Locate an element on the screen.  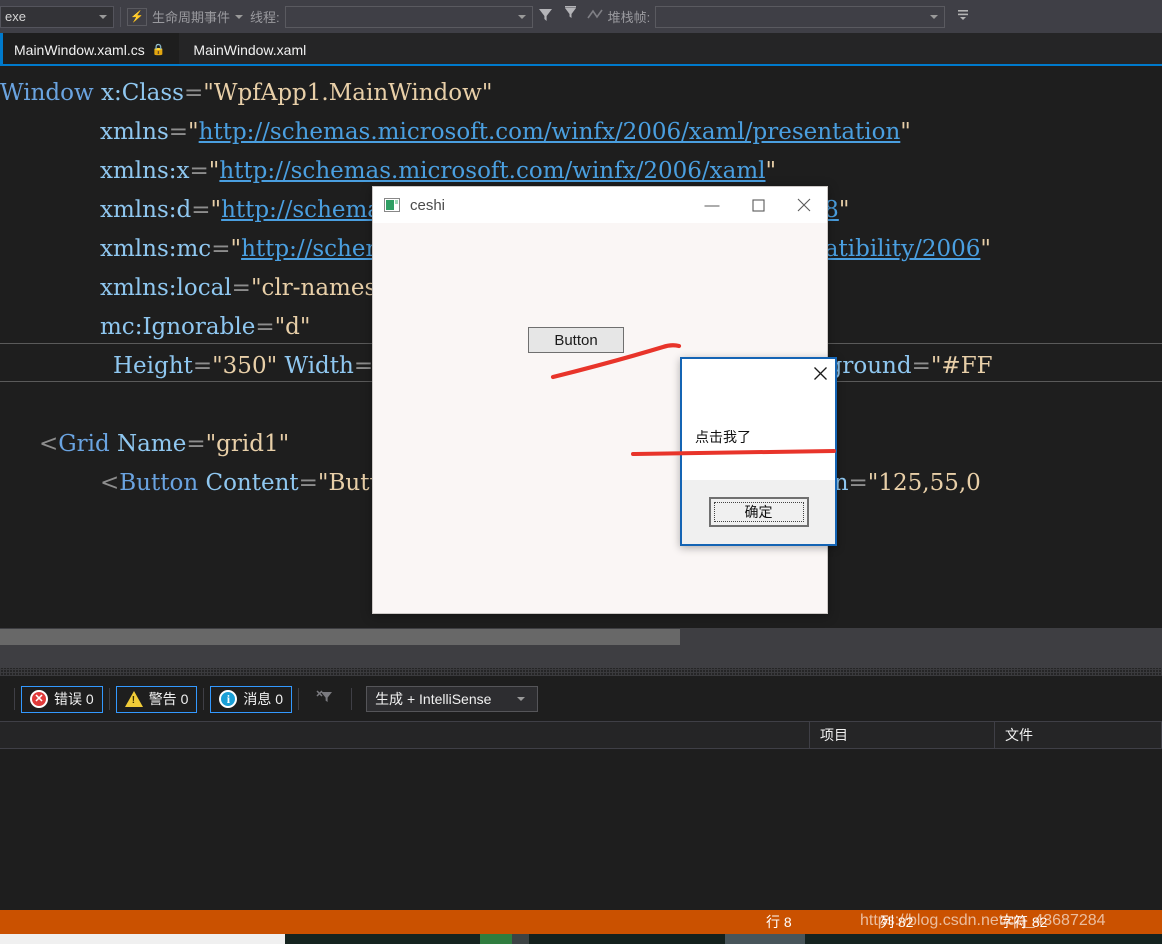
build-scope-combobox: 生成 + IntelliSense is located at coordinates (452, 699).